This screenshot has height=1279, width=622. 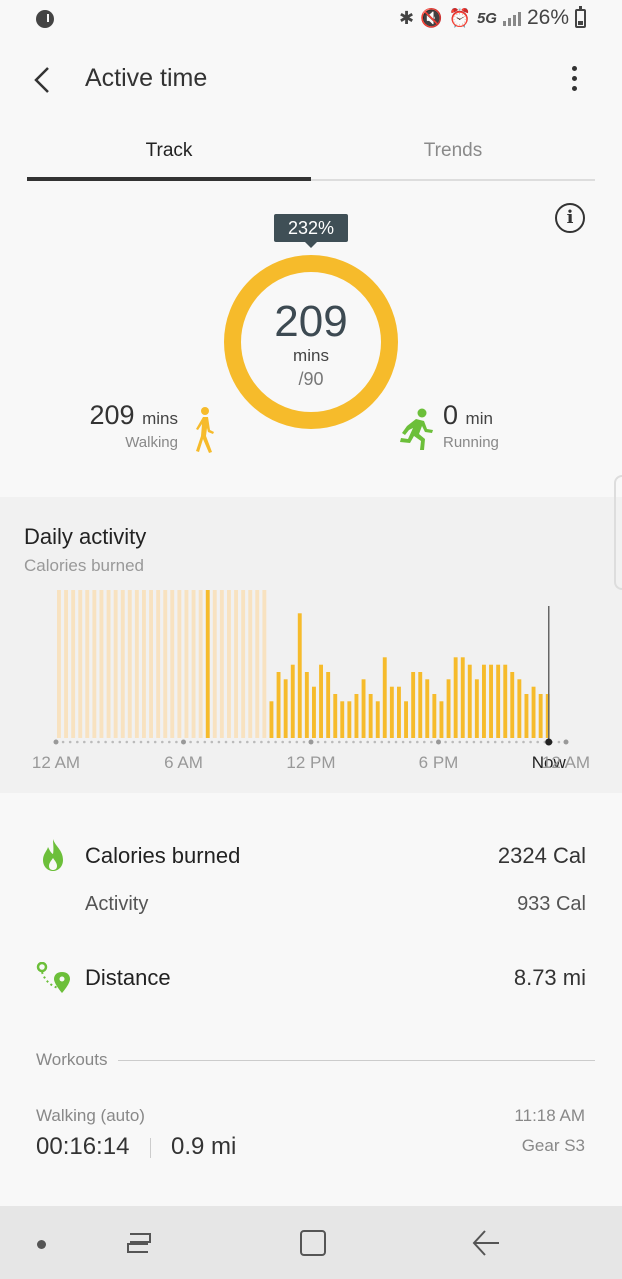 I want to click on home-icon, so click(x=313, y=1243).